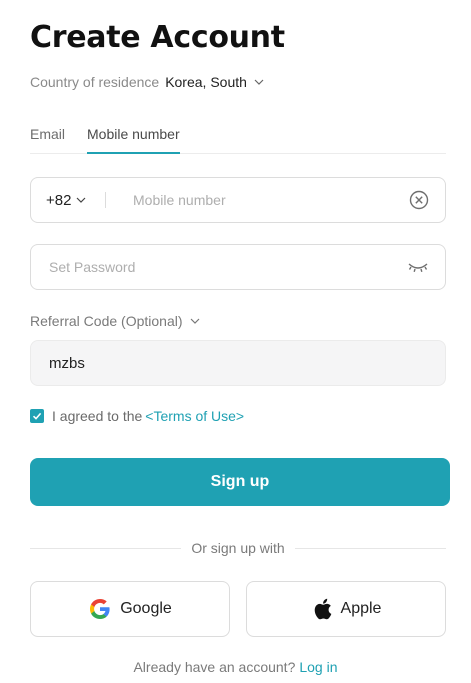 Image resolution: width=471 pixels, height=683 pixels. Describe the element at coordinates (322, 609) in the screenshot. I see `apple-icon` at that location.